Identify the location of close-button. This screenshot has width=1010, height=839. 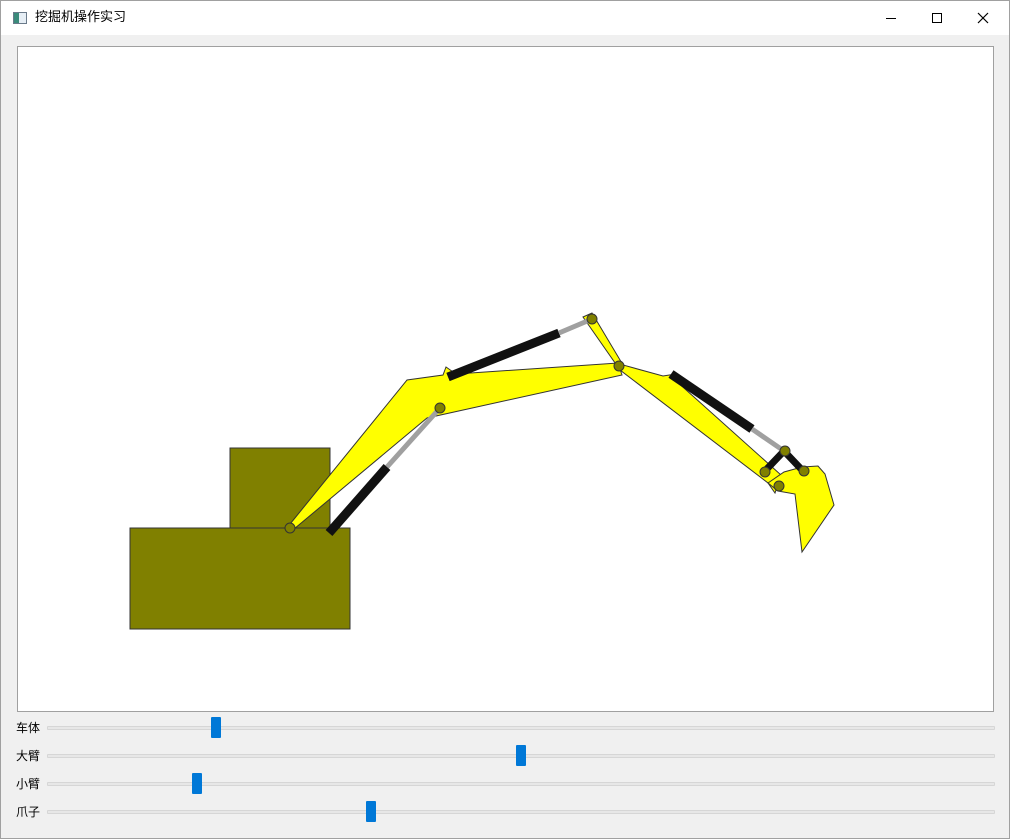
(983, 18).